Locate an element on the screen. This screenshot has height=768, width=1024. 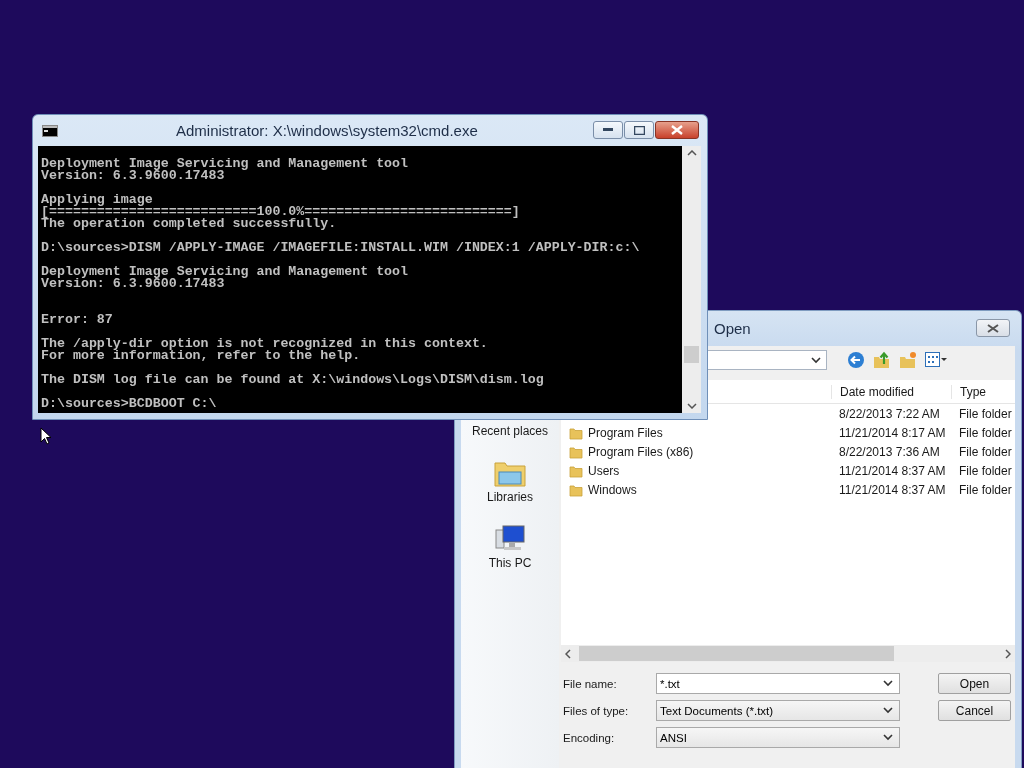
dialog-title: Open is located at coordinates (732, 328).